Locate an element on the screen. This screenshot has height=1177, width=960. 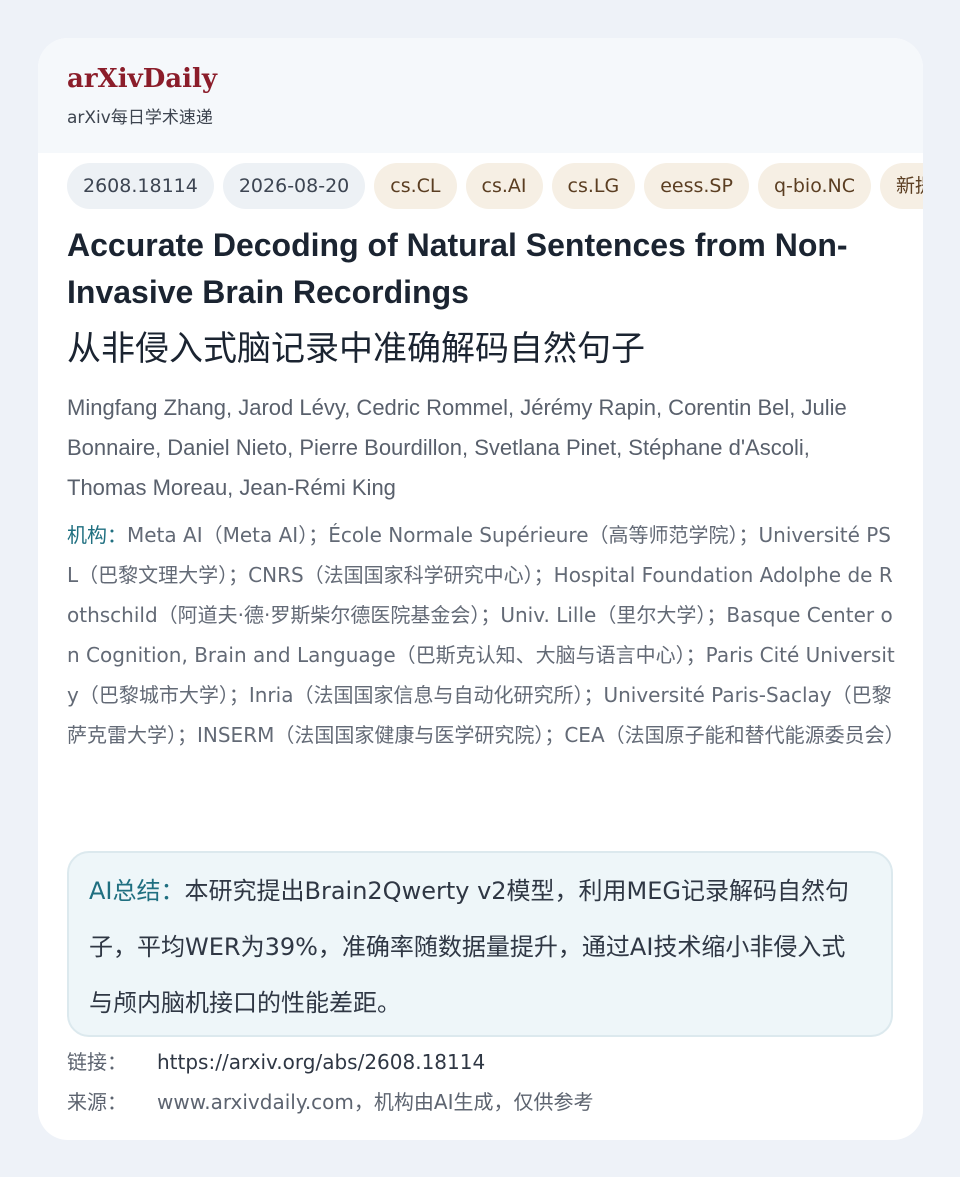
source-label: 来源： is located at coordinates (97, 1102).